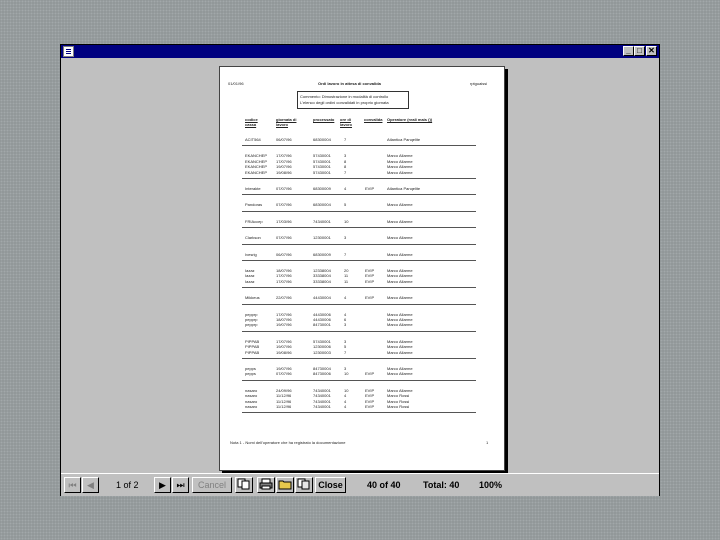  I want to click on printer-icon, so click(266, 484).